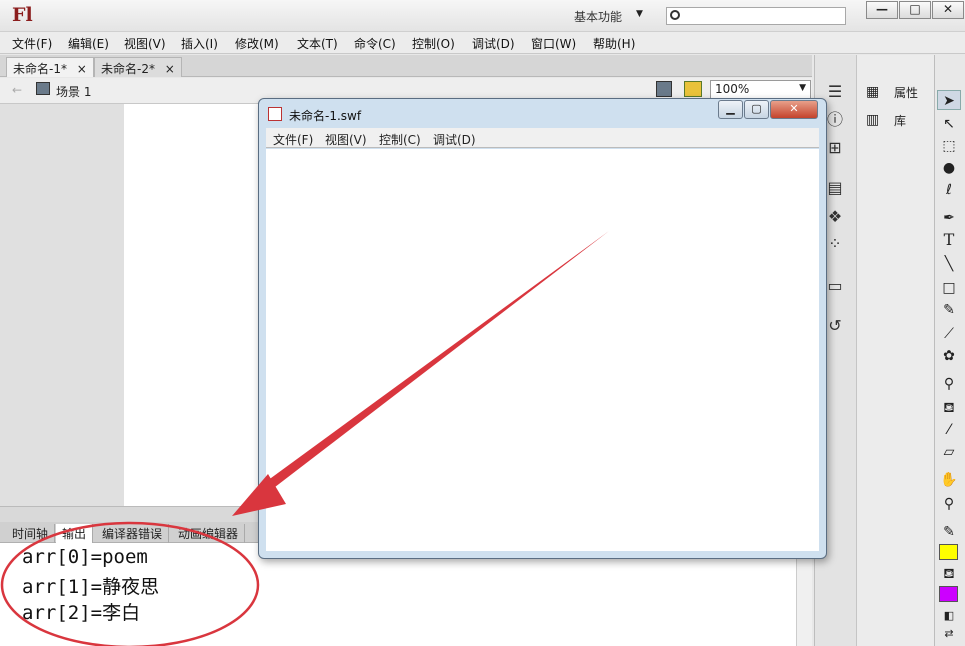 The height and width of the screenshot is (646, 965). What do you see at coordinates (949, 430) in the screenshot?
I see `eyedropper-tool-icon: ⁄` at bounding box center [949, 430].